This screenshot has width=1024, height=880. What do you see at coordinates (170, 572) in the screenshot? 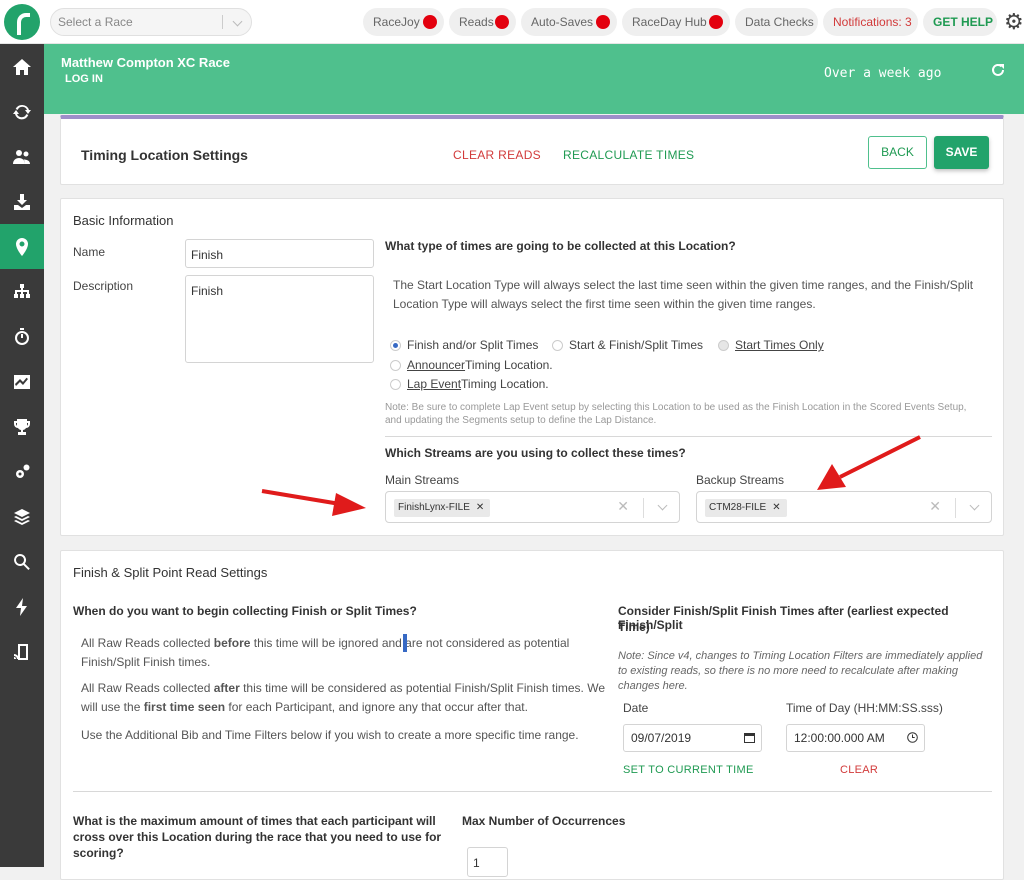
I see `finish-split-heading: Finish & Split Point Read Settings` at bounding box center [170, 572].